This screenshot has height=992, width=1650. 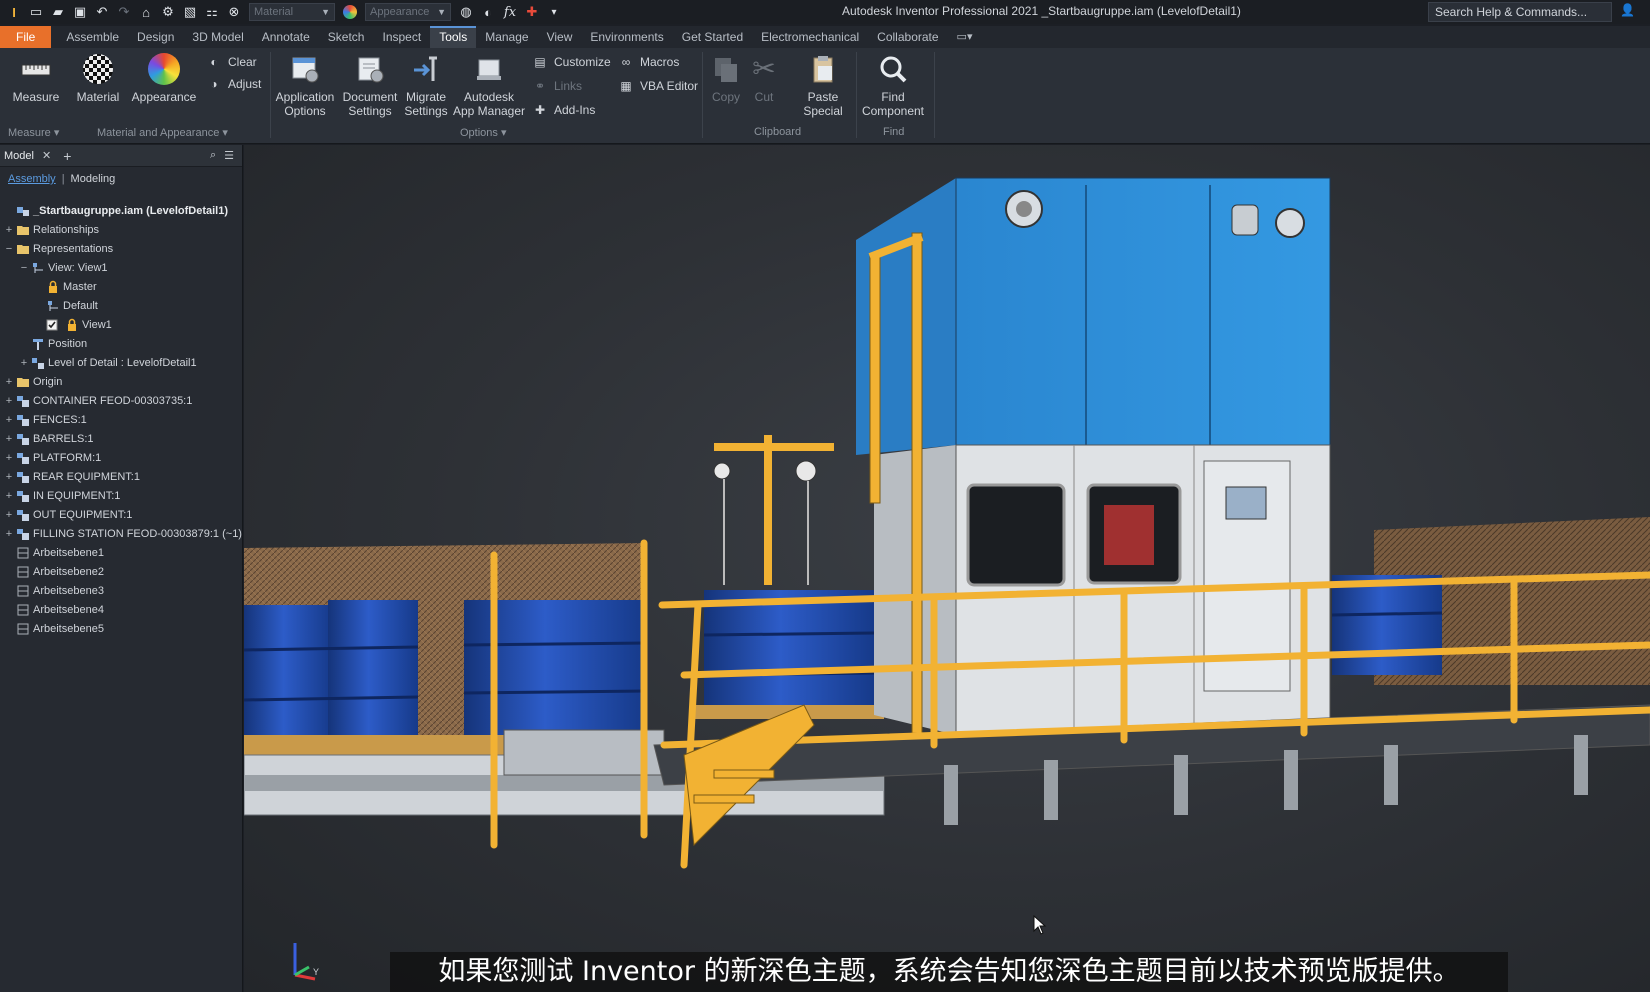 I want to click on tab-collaborate: Collaborate, so click(x=907, y=37).